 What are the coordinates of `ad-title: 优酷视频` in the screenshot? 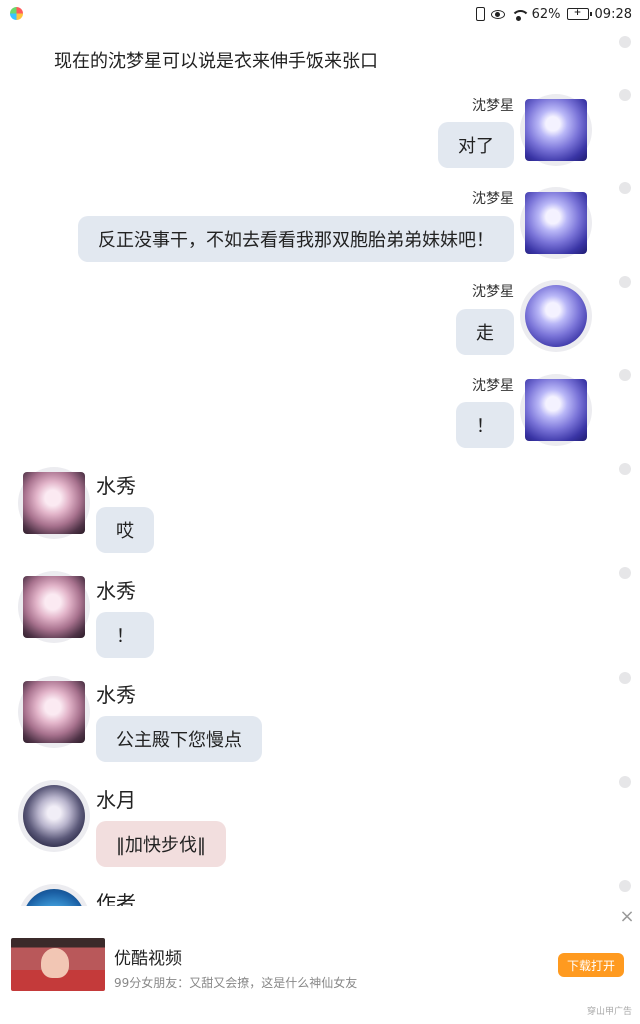 It's located at (148, 956).